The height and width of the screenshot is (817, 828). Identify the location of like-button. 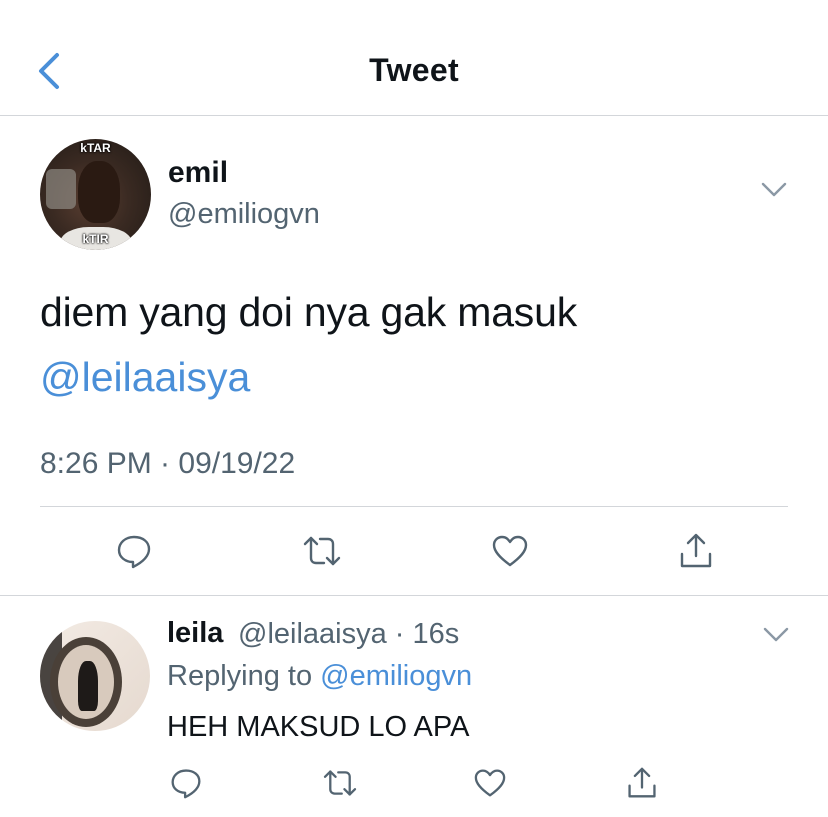
(510, 551).